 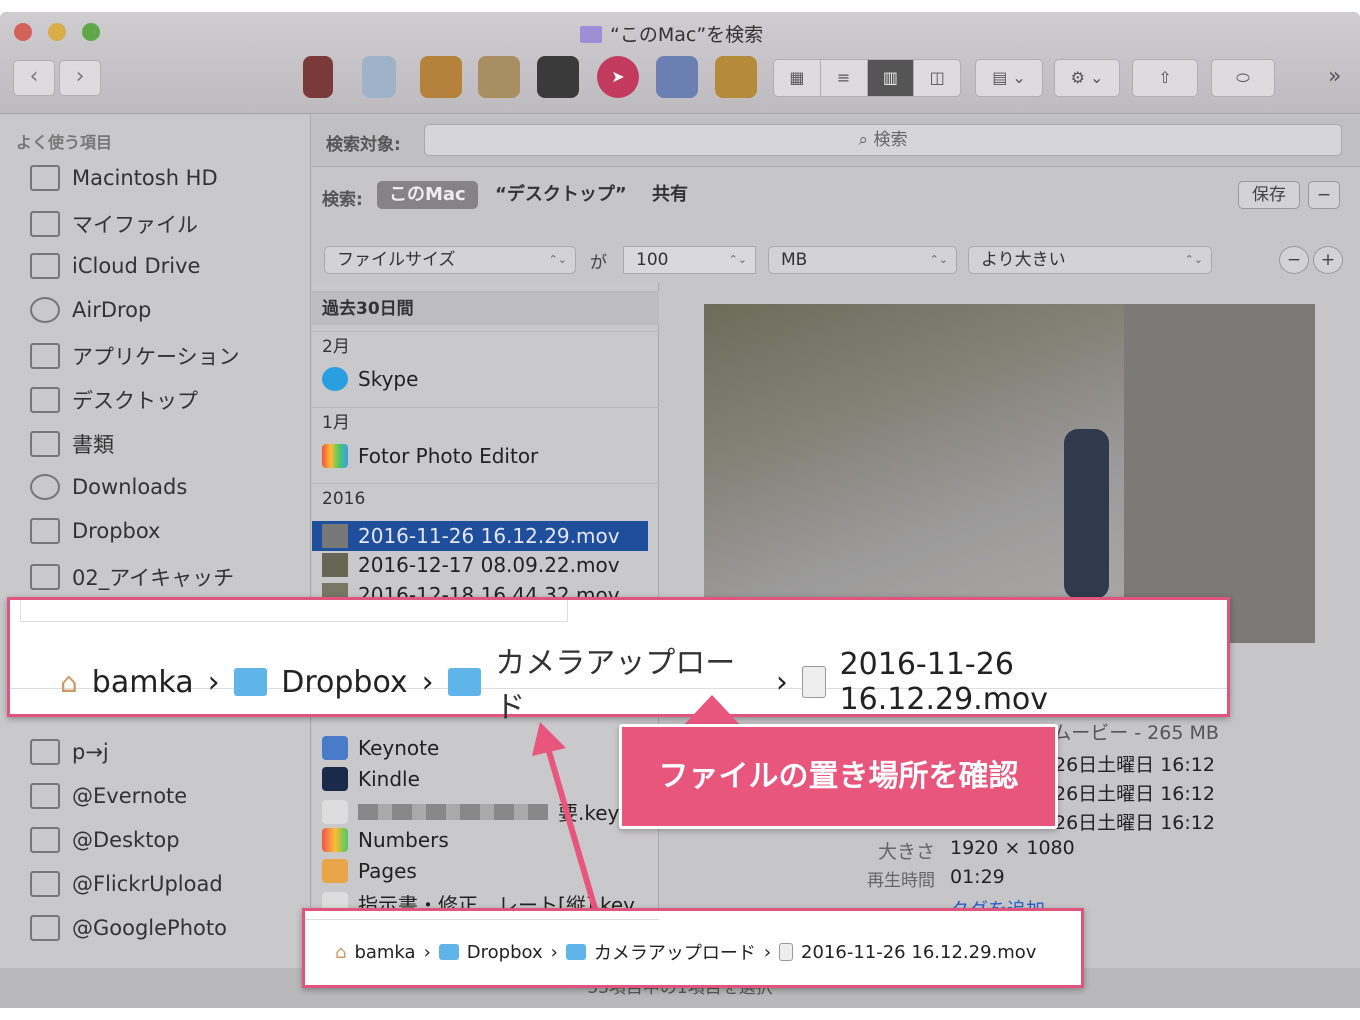 I want to click on path-item-dropbox: Dropbox, so click(x=505, y=952).